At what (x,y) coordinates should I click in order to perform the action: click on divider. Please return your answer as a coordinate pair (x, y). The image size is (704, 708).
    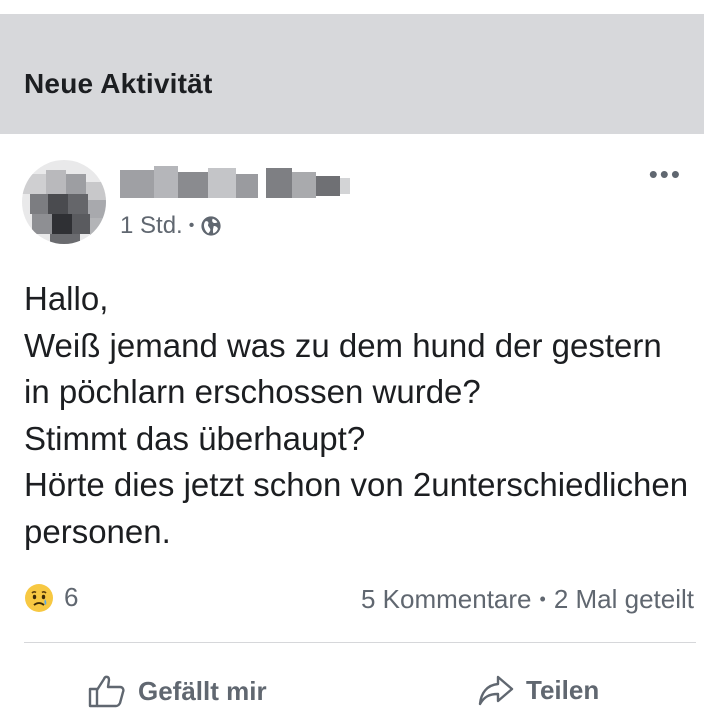
    Looking at the image, I should click on (360, 642).